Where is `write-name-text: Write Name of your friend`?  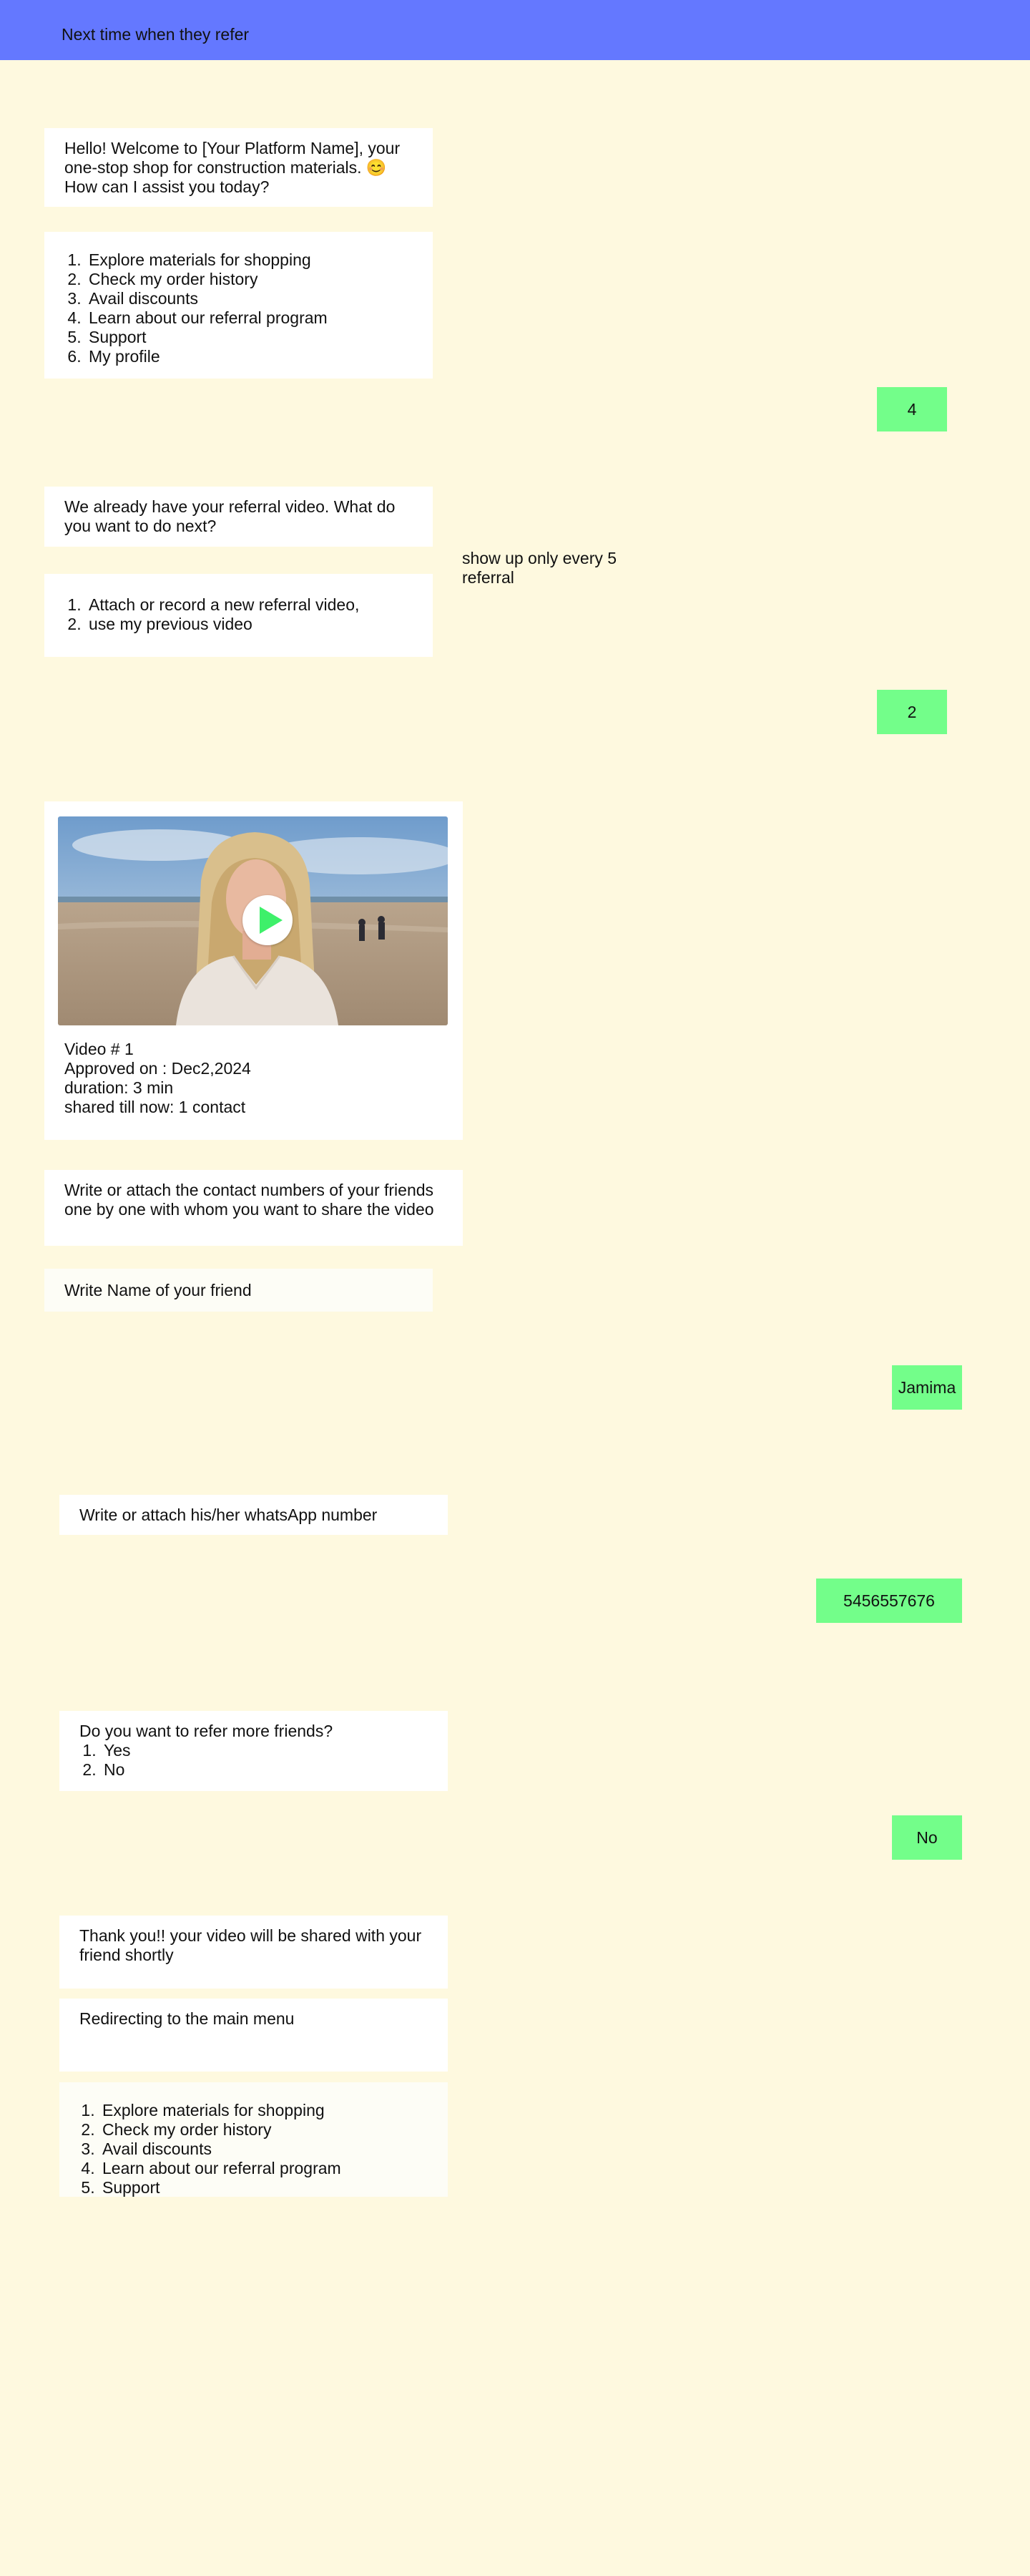
write-name-text: Write Name of your friend is located at coordinates (158, 1290).